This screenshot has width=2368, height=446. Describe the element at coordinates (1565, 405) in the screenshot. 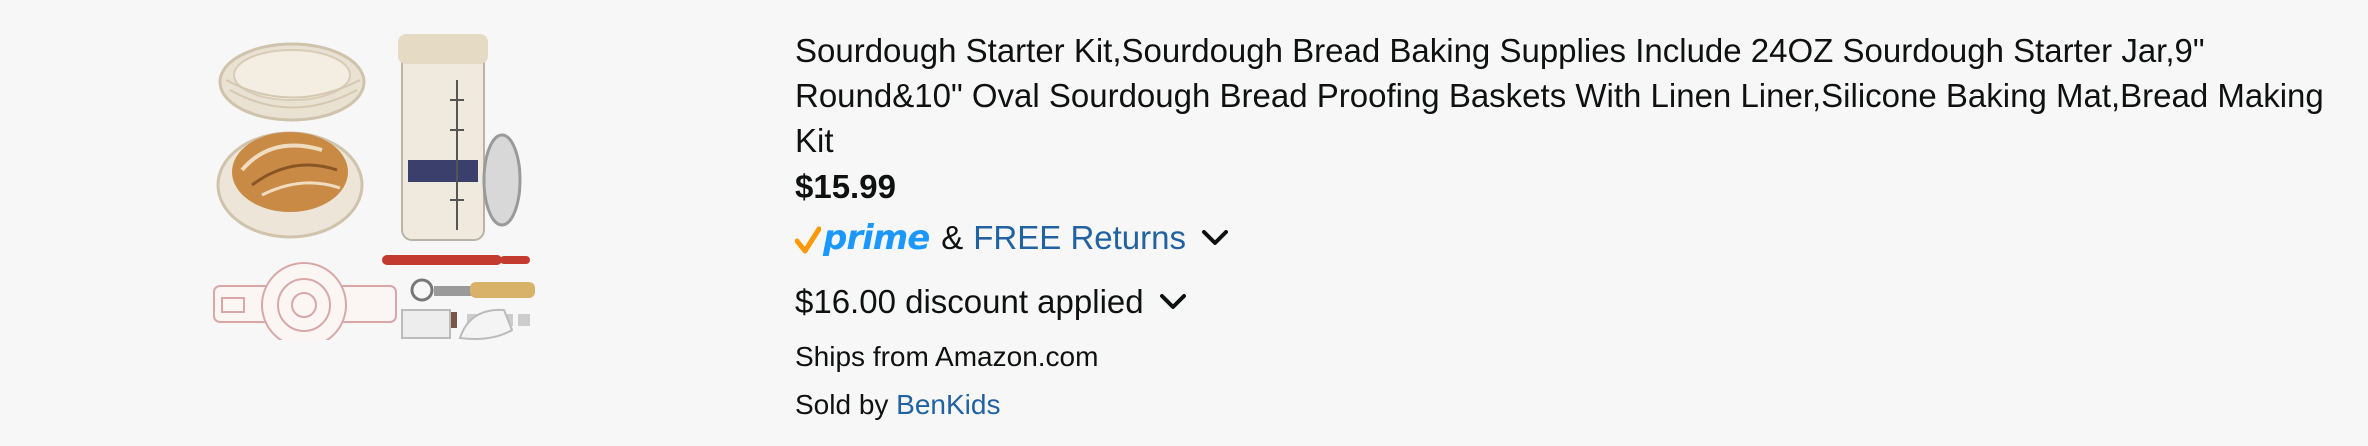

I see `sold-by-row: Sold by BenKids` at that location.